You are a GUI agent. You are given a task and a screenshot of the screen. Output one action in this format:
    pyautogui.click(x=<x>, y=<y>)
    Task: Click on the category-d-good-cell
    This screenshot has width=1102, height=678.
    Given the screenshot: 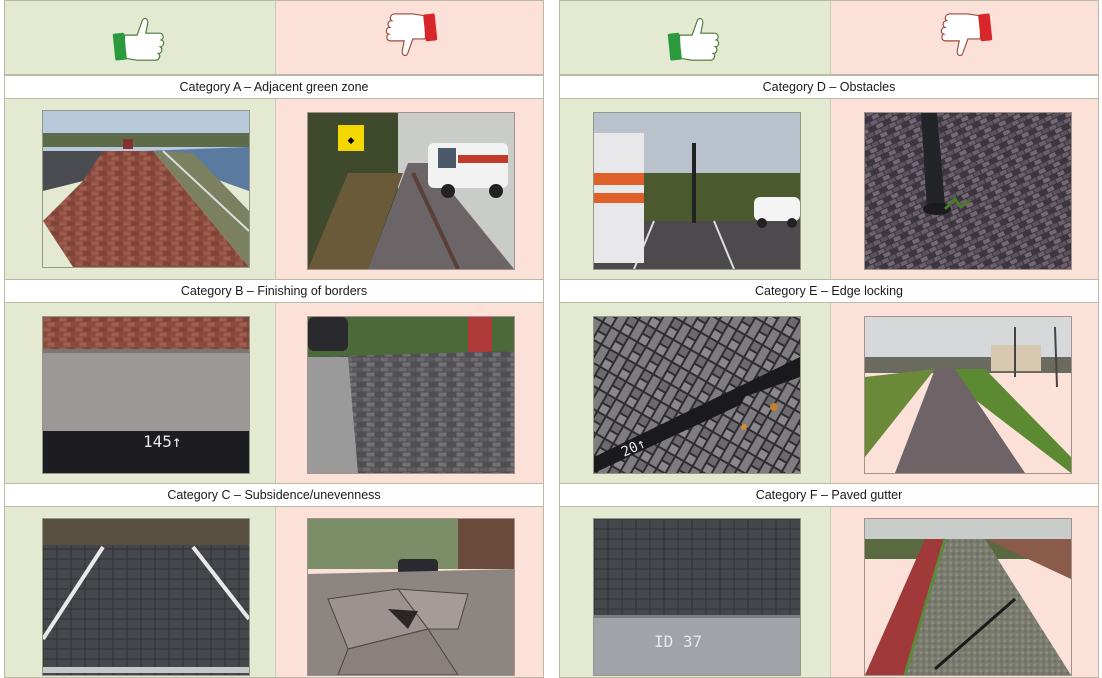 What is the action you would take?
    pyautogui.click(x=695, y=189)
    